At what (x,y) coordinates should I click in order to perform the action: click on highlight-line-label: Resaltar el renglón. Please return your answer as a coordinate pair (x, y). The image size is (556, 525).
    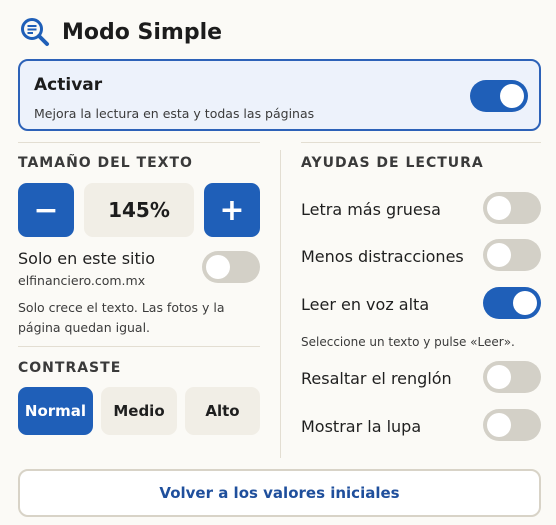
    Looking at the image, I should click on (376, 378).